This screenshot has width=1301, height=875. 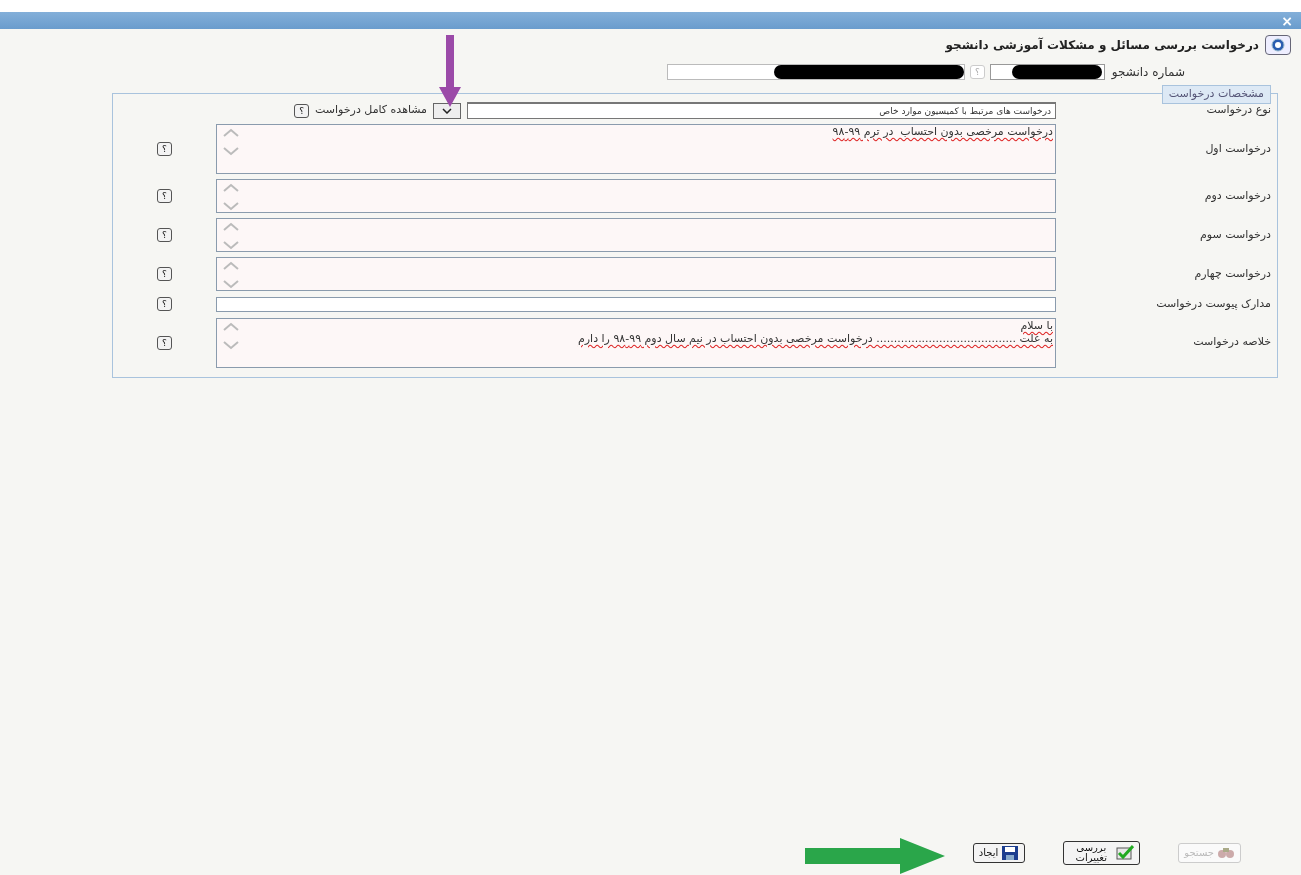 What do you see at coordinates (636, 149) in the screenshot?
I see `text-area: درخواست مرخصی بدون احتساب در ترم ۹۹-۹۸` at bounding box center [636, 149].